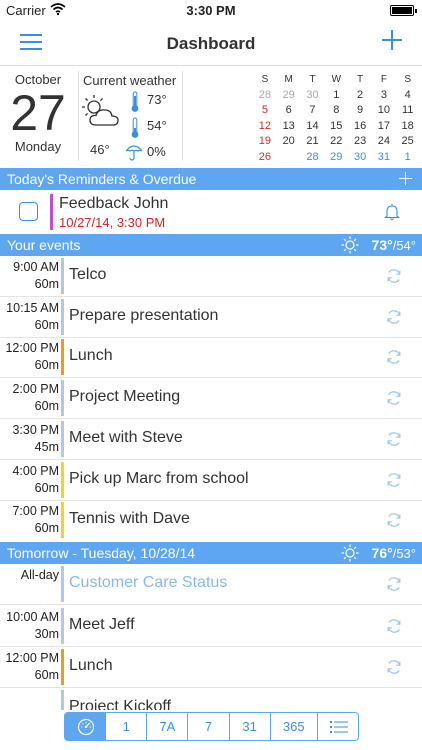  I want to click on date-block: October 27 Monday, so click(38, 117).